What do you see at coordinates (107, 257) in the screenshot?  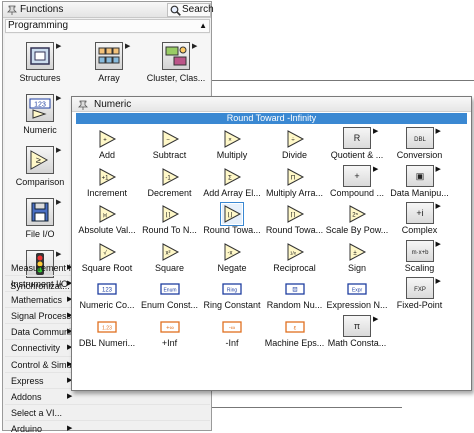 I see `numeric-item-square-root: √ Square Root` at bounding box center [107, 257].